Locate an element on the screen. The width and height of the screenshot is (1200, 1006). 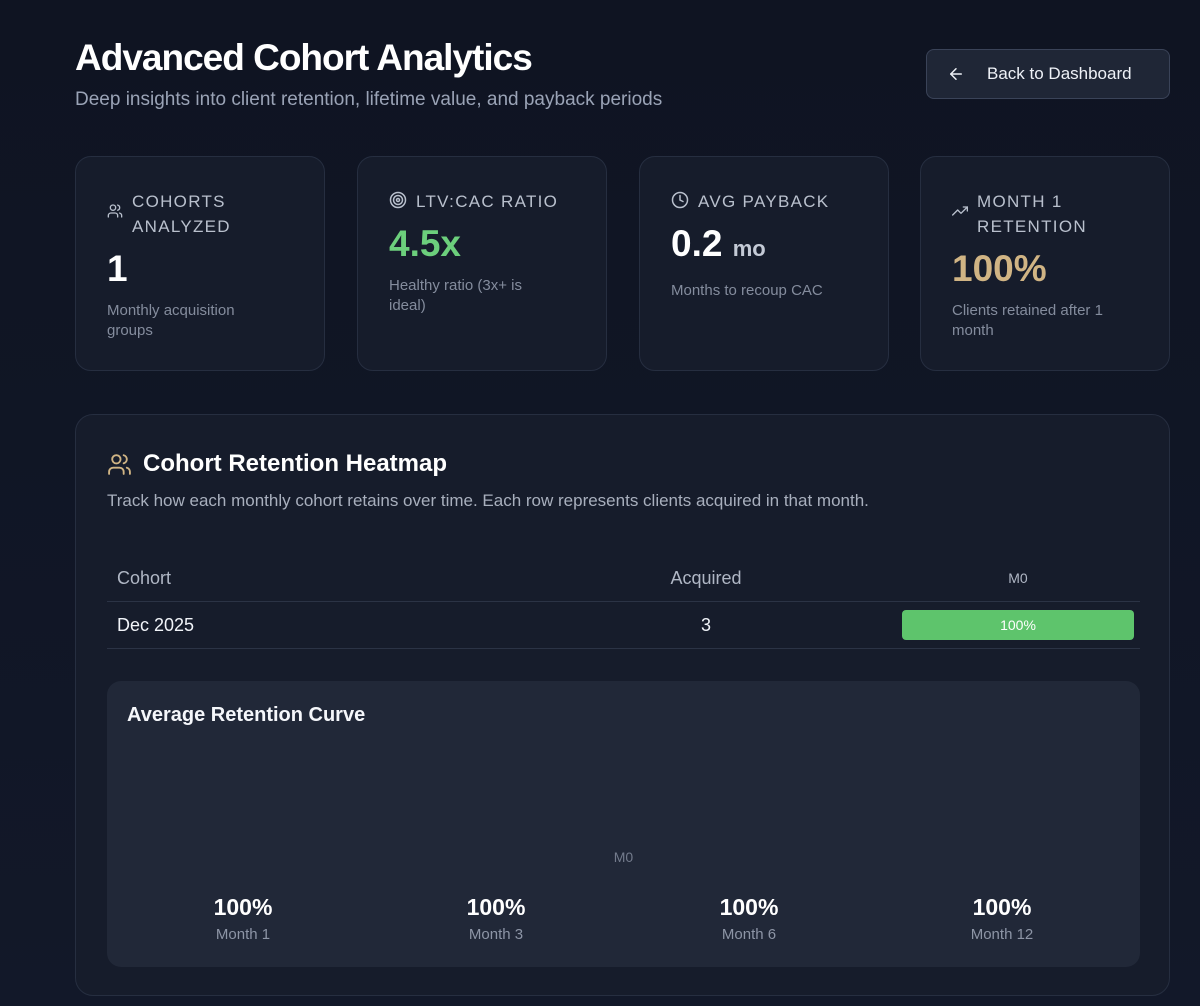
retention-summary-item: 100% Month 3 is located at coordinates (496, 918).